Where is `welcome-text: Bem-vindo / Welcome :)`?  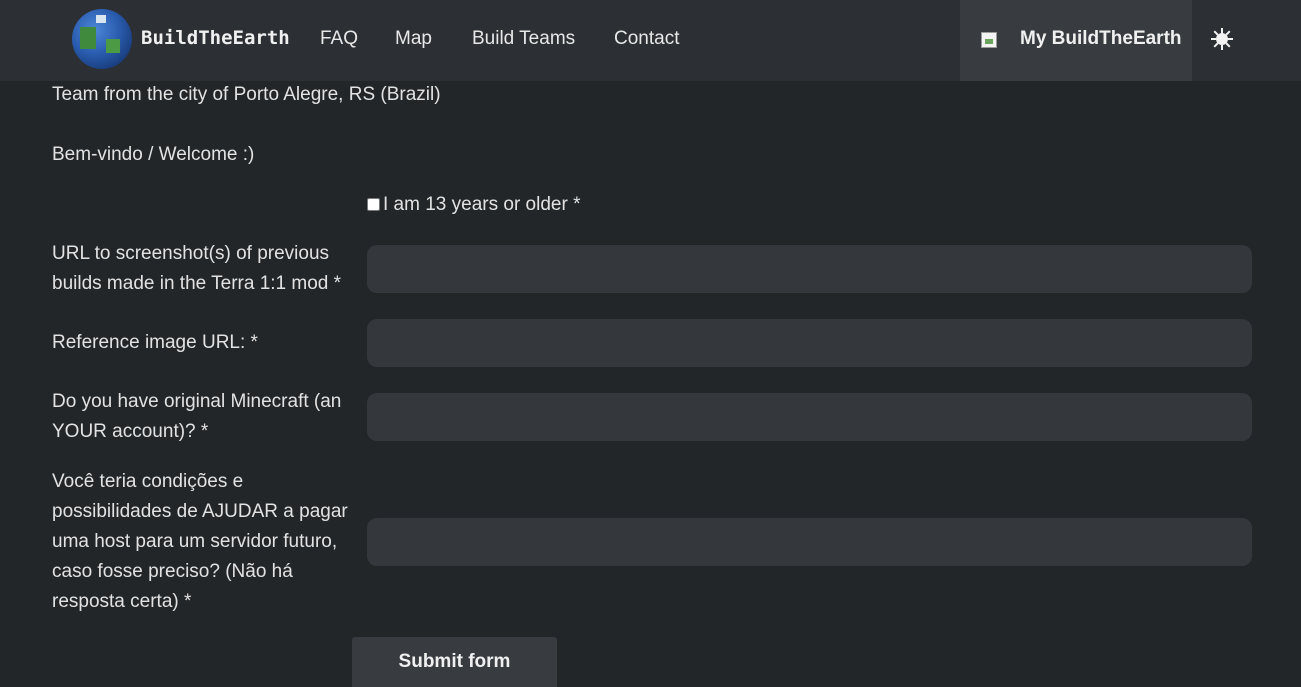
welcome-text: Bem-vindo / Welcome :) is located at coordinates (153, 154).